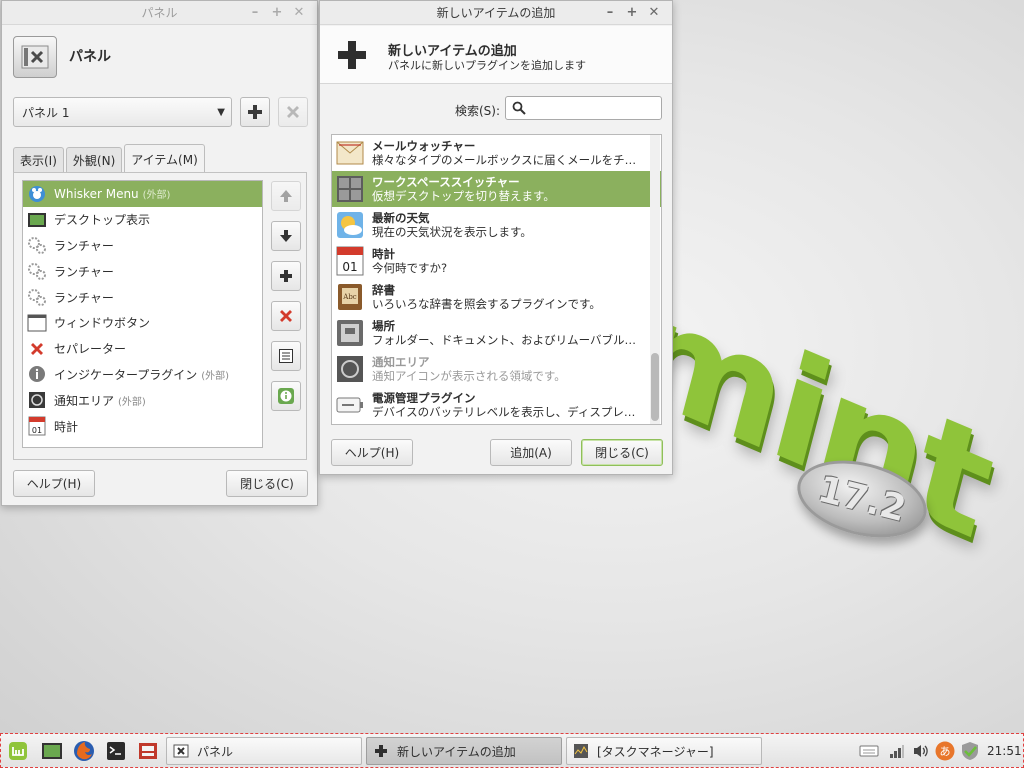  I want to click on add-panel-button, so click(255, 112).